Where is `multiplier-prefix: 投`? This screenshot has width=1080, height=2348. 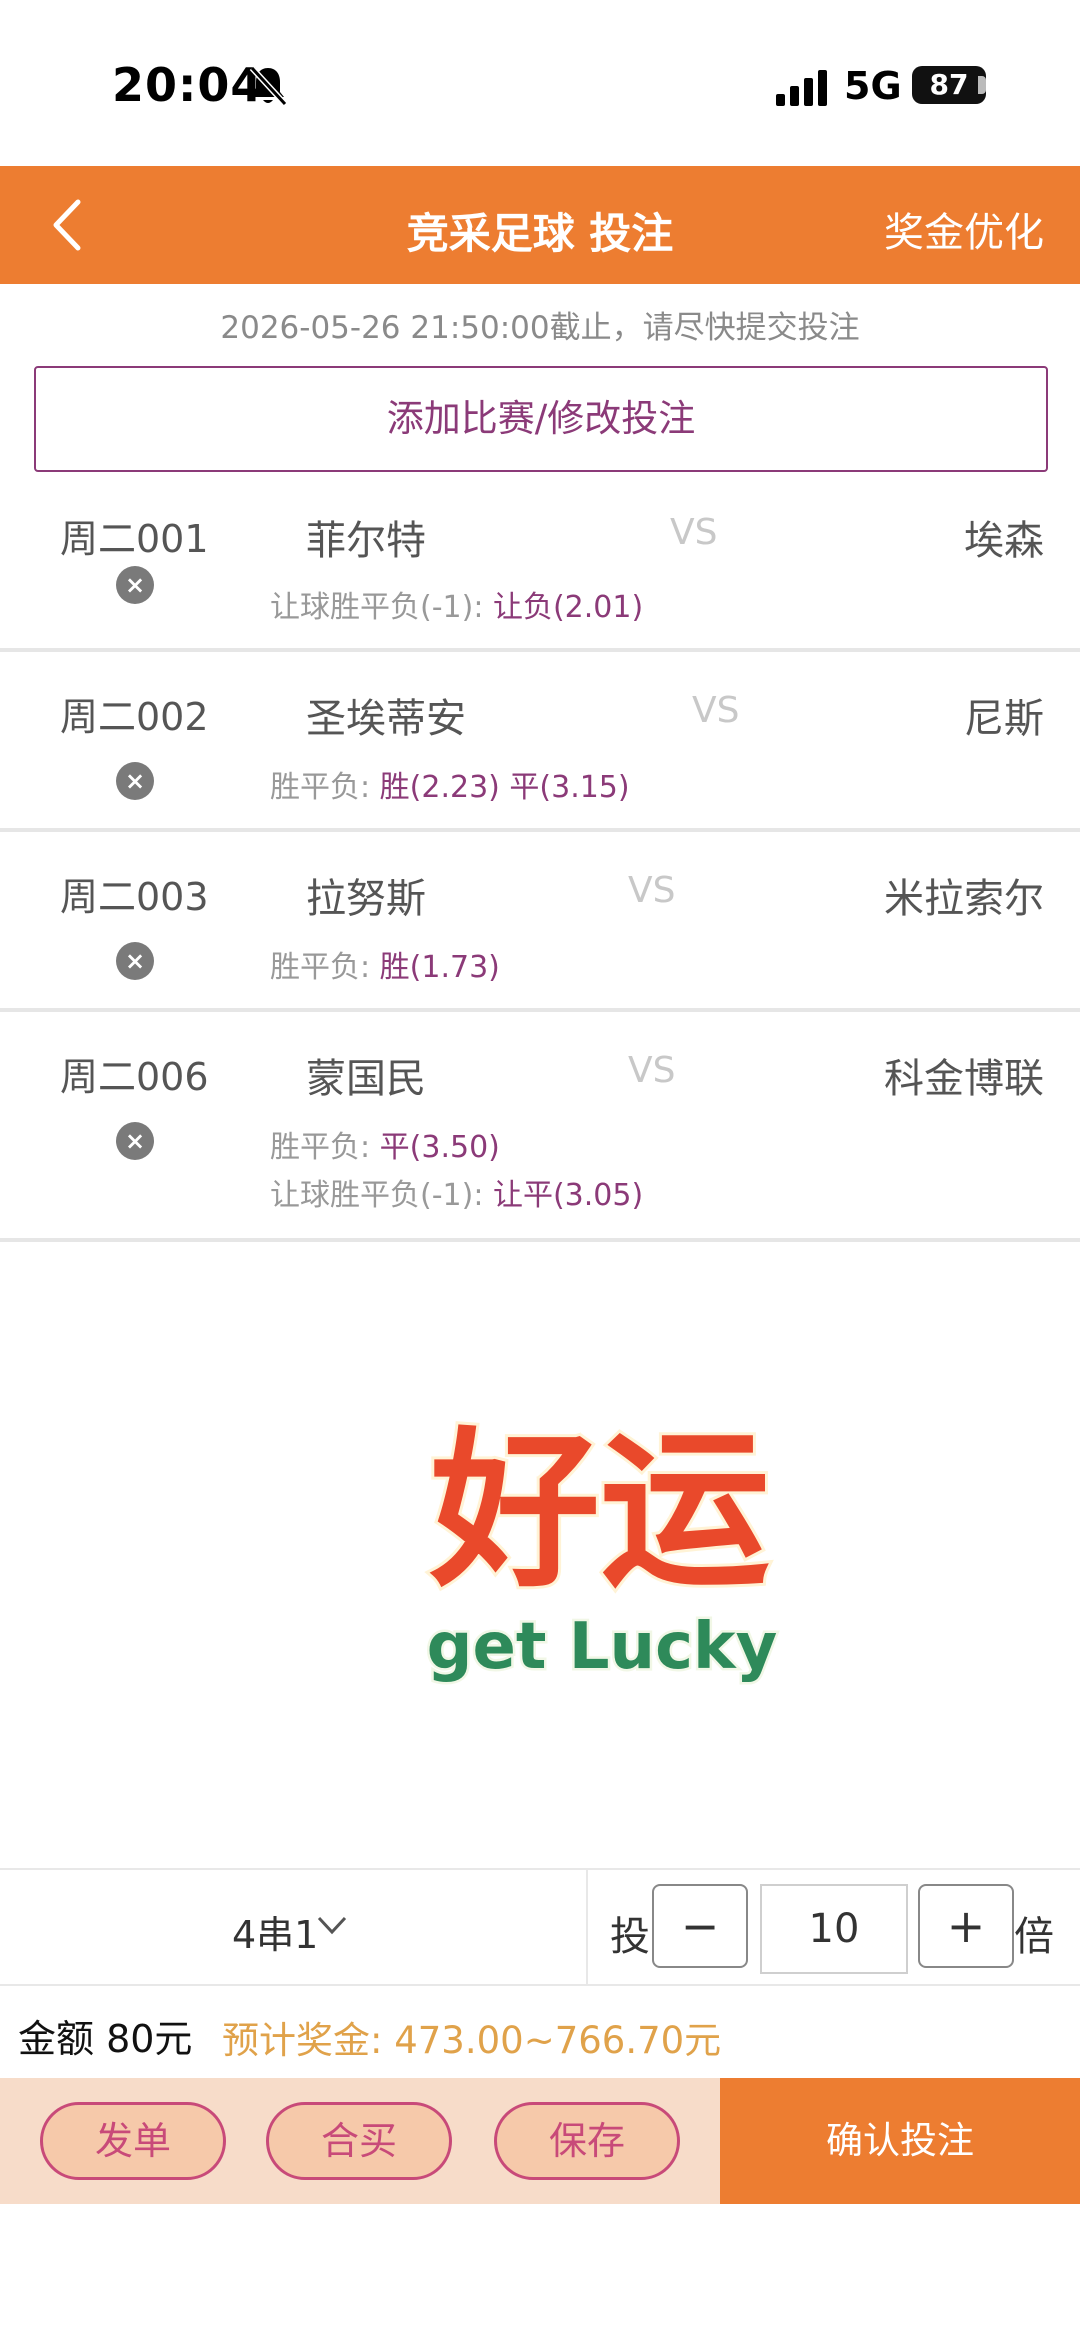
multiplier-prefix: 投 is located at coordinates (630, 1937).